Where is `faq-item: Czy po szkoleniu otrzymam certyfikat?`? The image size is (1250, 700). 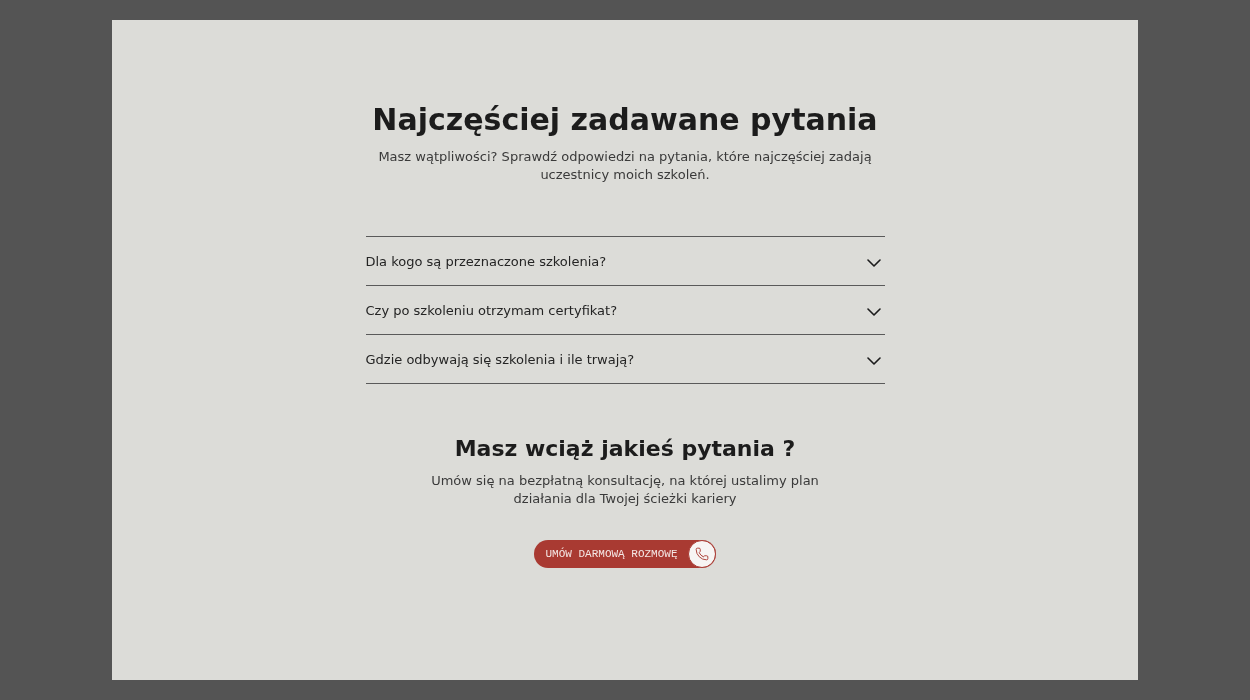
faq-item: Czy po szkoleniu otrzymam certyfikat? is located at coordinates (625, 310).